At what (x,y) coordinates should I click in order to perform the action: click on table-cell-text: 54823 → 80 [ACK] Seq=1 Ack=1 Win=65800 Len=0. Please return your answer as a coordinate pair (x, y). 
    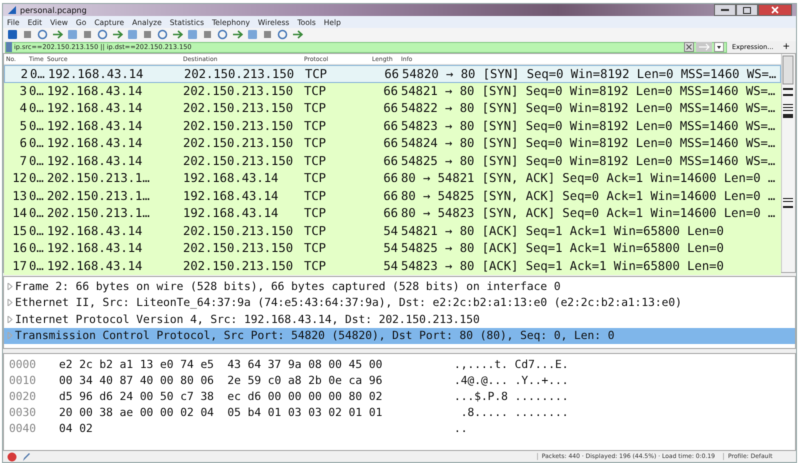
    Looking at the image, I should click on (563, 265).